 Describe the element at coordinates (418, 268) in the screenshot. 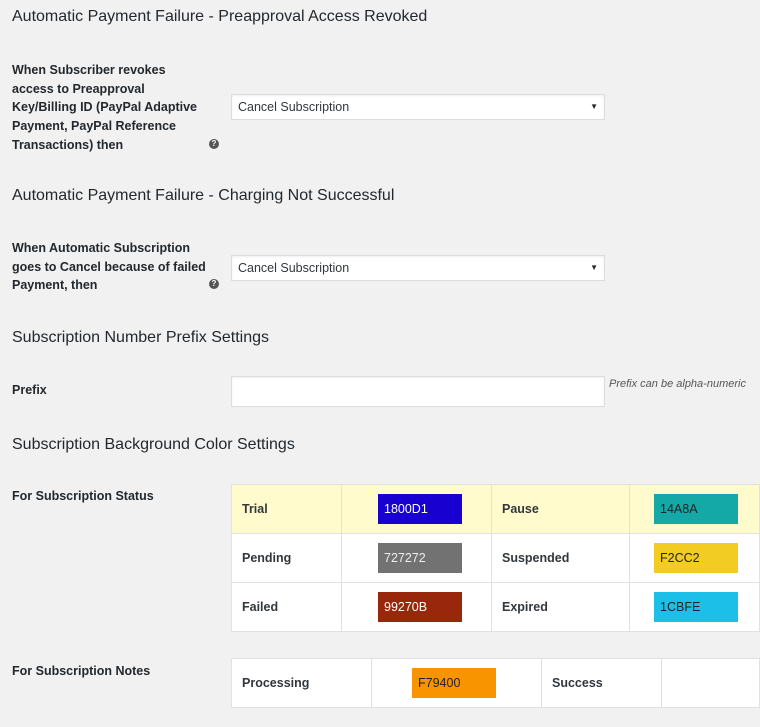

I see `charging-action-select: Cancel Subscription ▼` at that location.